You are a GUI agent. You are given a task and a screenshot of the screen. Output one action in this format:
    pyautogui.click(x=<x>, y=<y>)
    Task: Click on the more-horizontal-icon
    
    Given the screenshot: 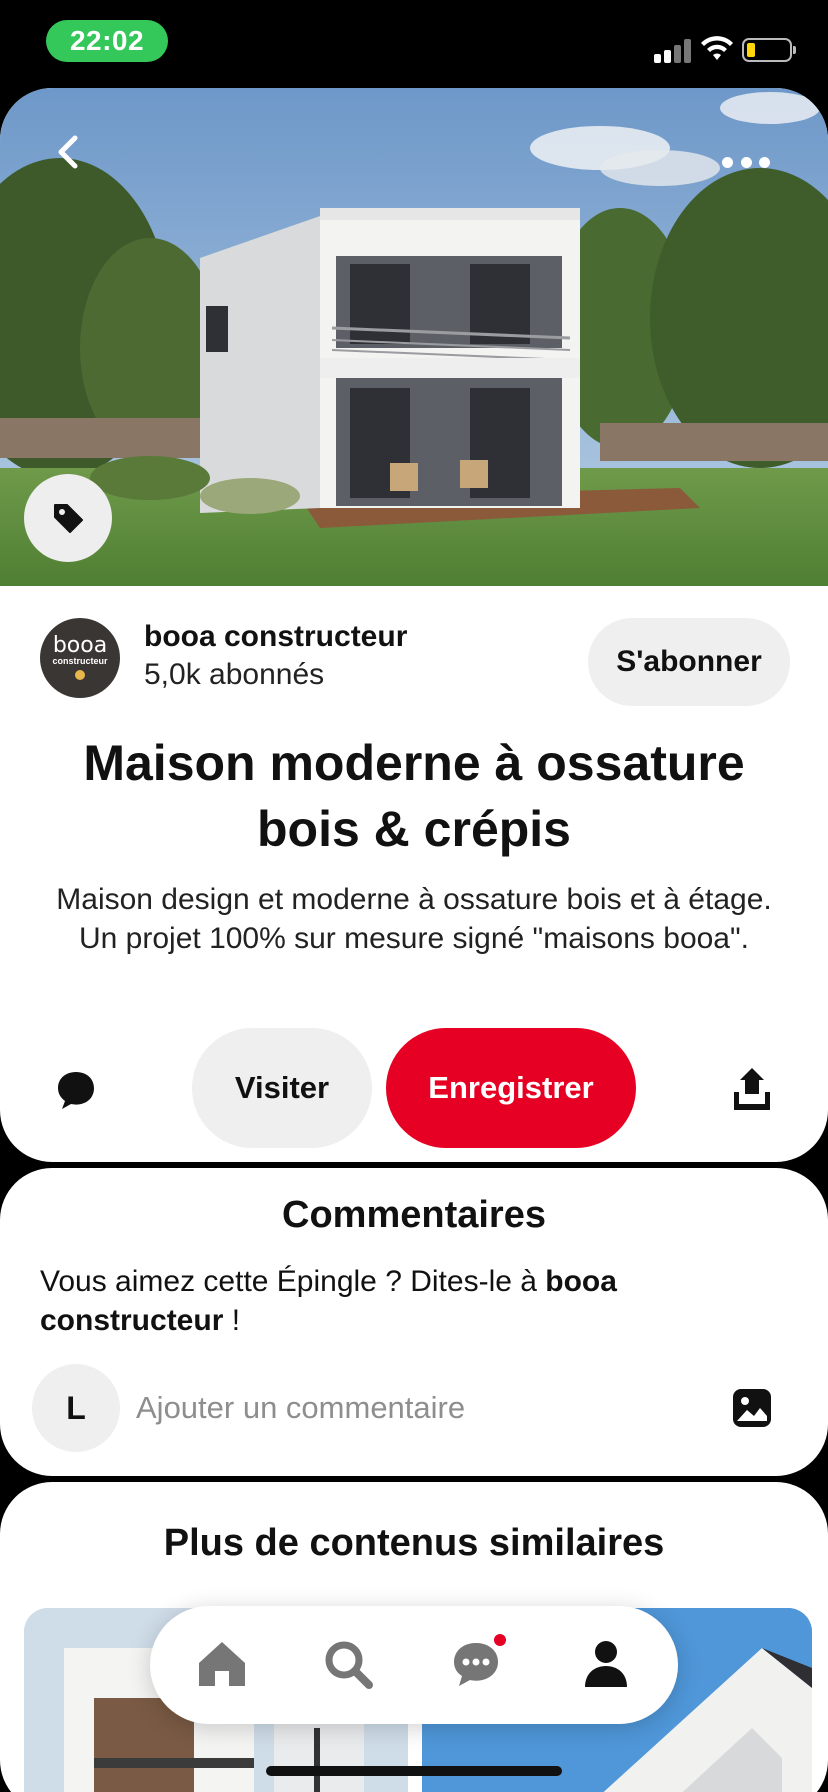 What is the action you would take?
    pyautogui.click(x=727, y=162)
    